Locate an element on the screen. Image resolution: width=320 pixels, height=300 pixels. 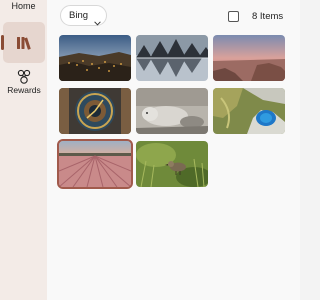
sidebar-item-rewards: Rewards is located at coordinates (24, 83).